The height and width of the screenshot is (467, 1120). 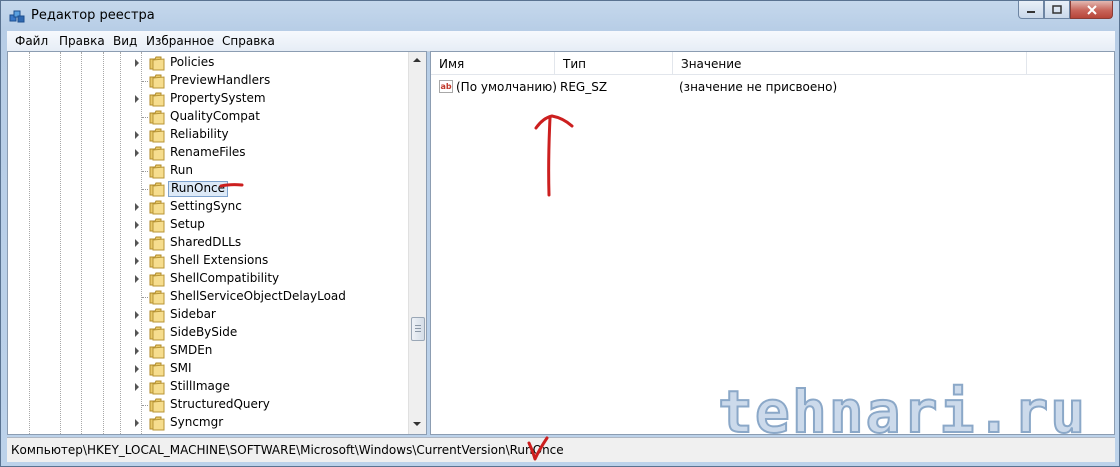 I want to click on menu-edit: Правка, so click(x=82, y=41).